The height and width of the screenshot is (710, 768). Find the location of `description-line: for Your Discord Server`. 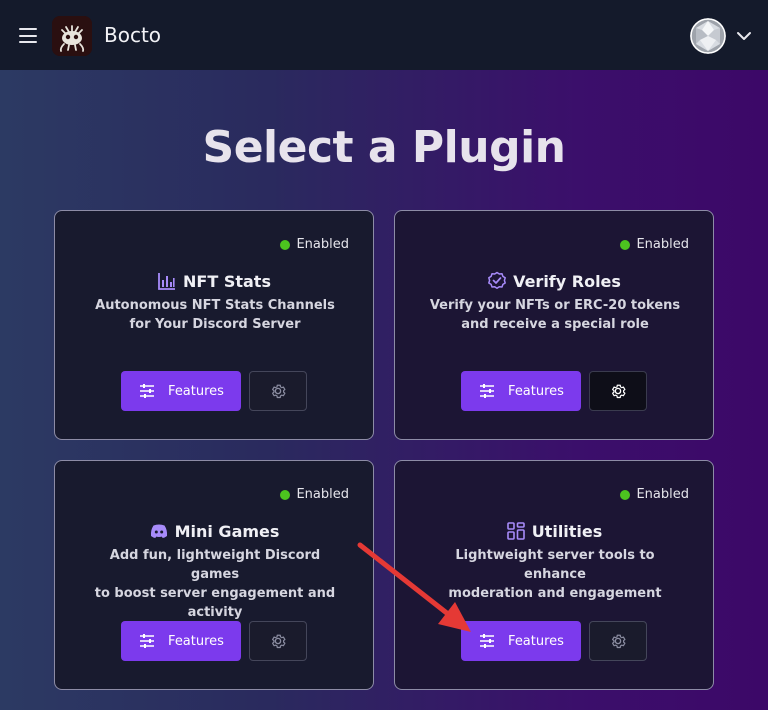

description-line: for Your Discord Server is located at coordinates (215, 324).